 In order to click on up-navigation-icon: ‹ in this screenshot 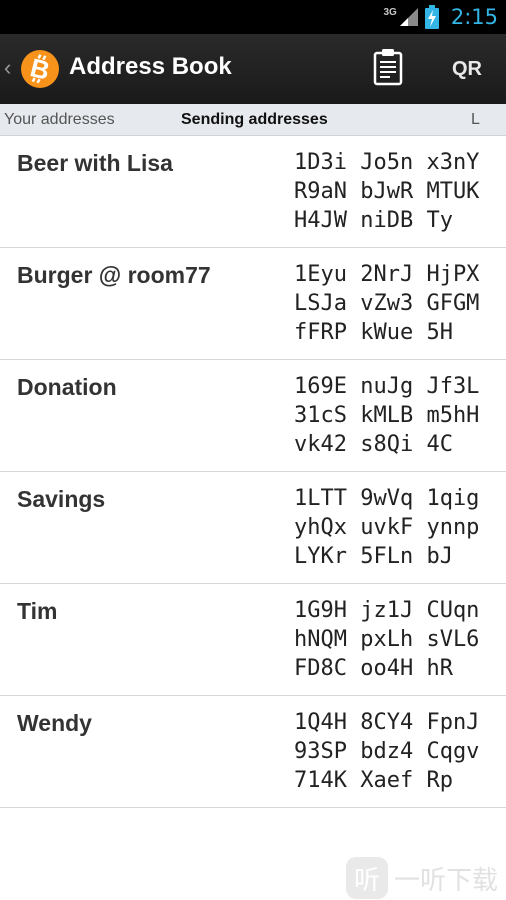, I will do `click(7, 68)`.